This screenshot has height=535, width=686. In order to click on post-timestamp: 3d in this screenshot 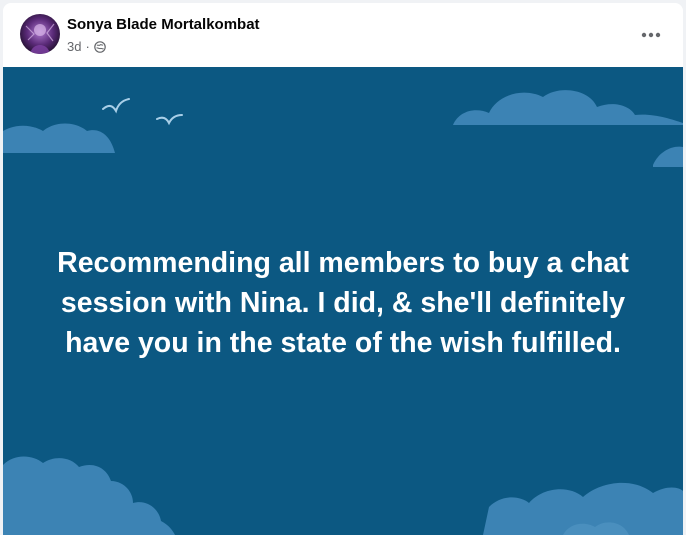, I will do `click(74, 46)`.